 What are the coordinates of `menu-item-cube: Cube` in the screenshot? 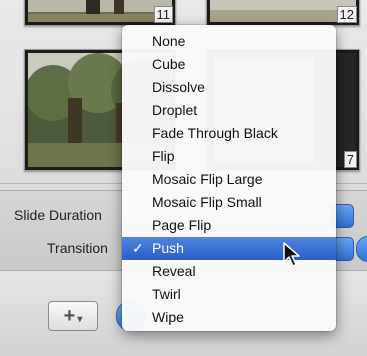 It's located at (229, 64).